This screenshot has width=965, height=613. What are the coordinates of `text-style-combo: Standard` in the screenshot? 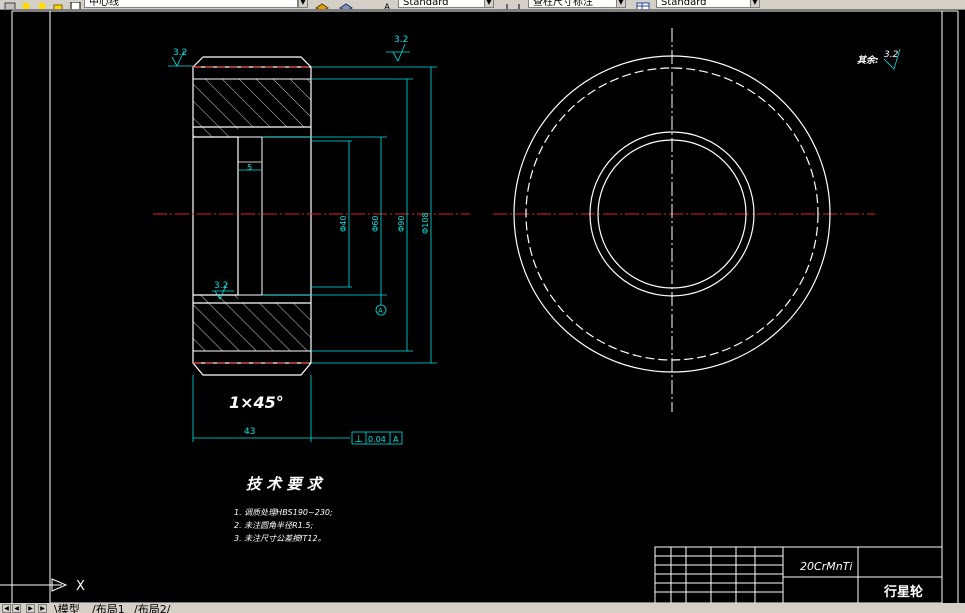 It's located at (446, 4).